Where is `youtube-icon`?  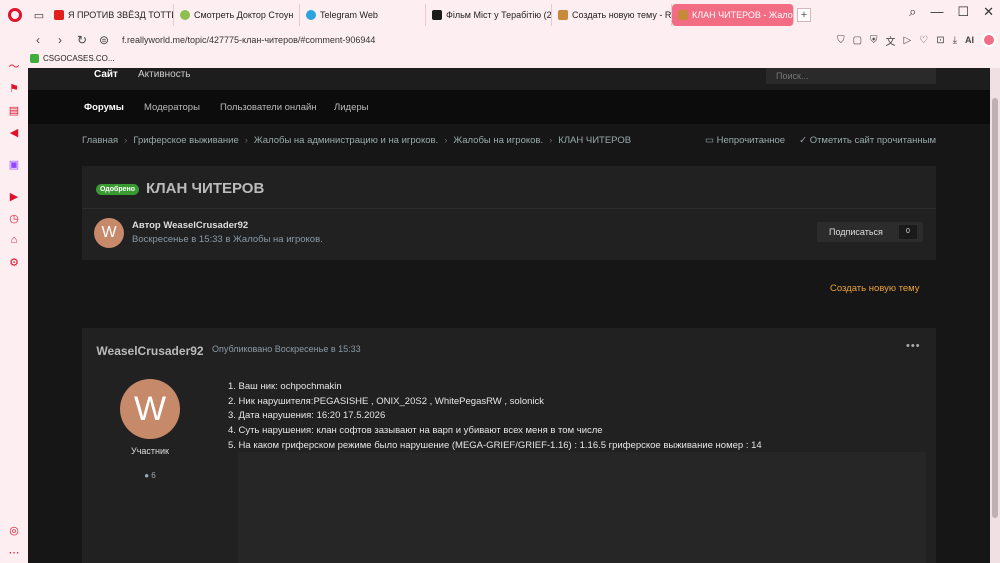
youtube-icon is located at coordinates (59, 15).